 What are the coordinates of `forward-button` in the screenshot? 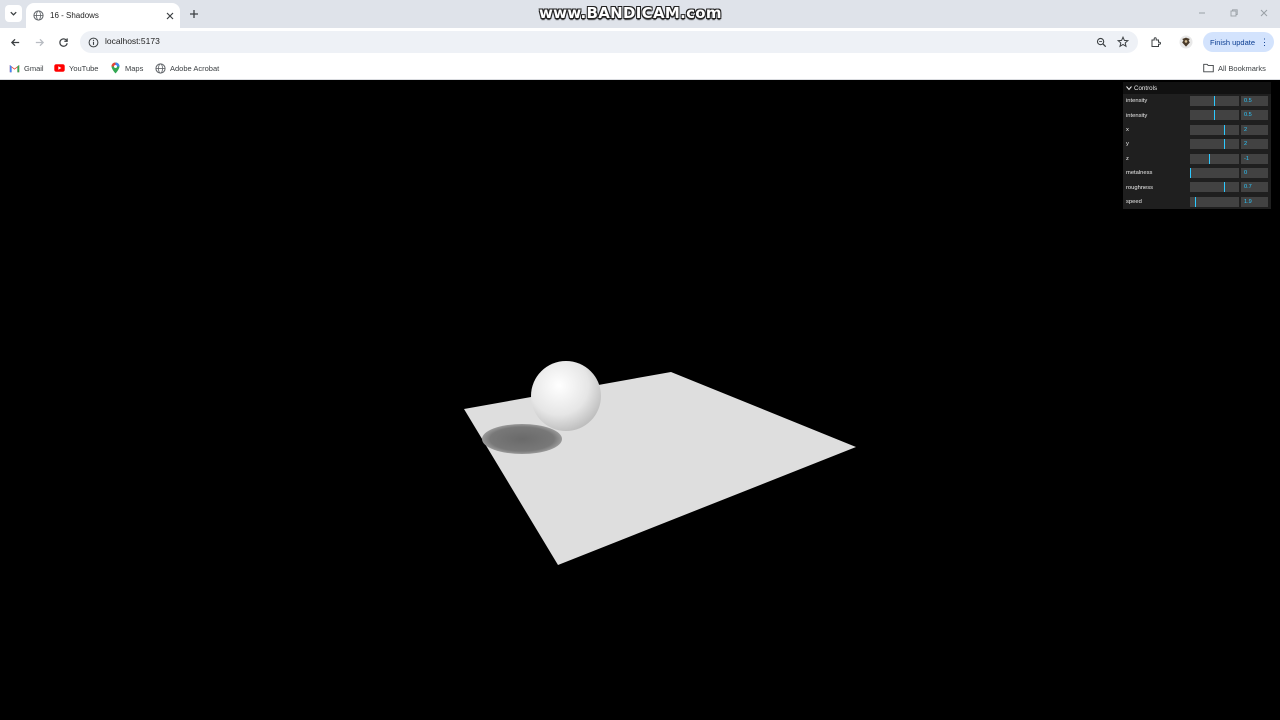 It's located at (39, 42).